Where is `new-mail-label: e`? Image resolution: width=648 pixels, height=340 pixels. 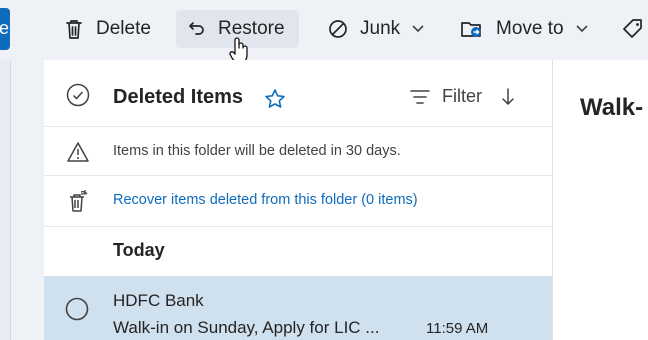
new-mail-label: e is located at coordinates (5, 28).